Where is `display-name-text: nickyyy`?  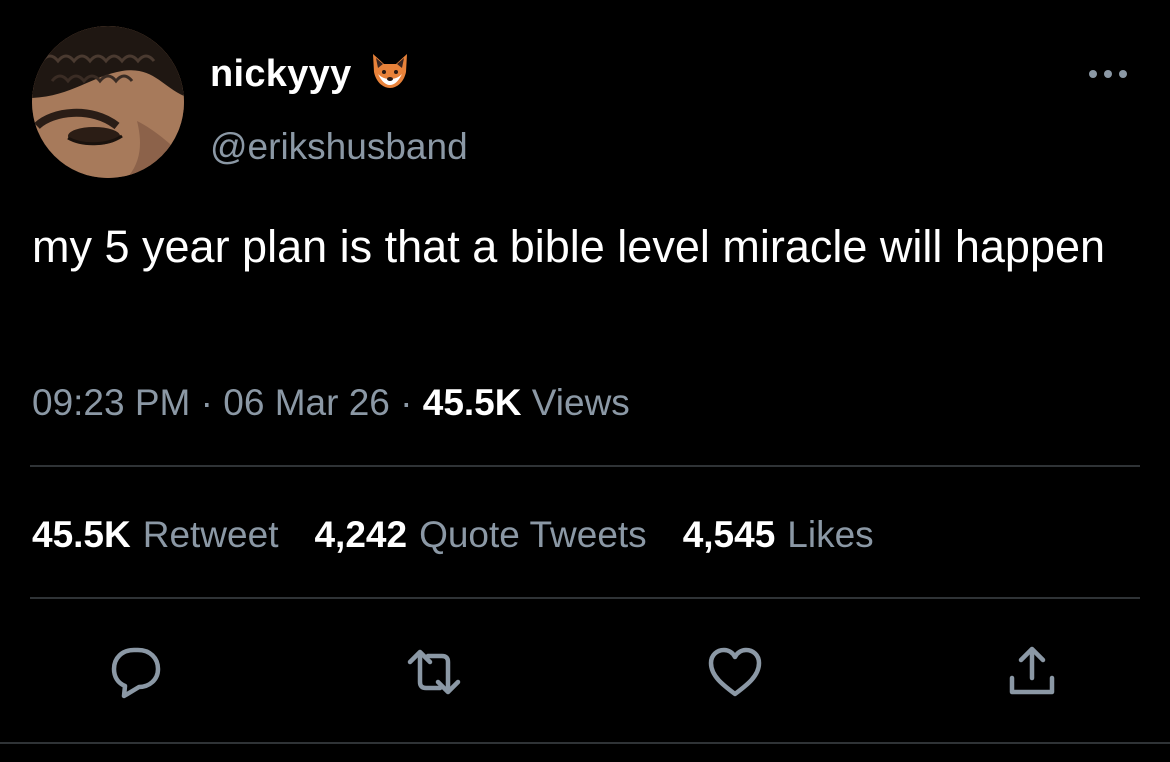 display-name-text: nickyyy is located at coordinates (281, 74).